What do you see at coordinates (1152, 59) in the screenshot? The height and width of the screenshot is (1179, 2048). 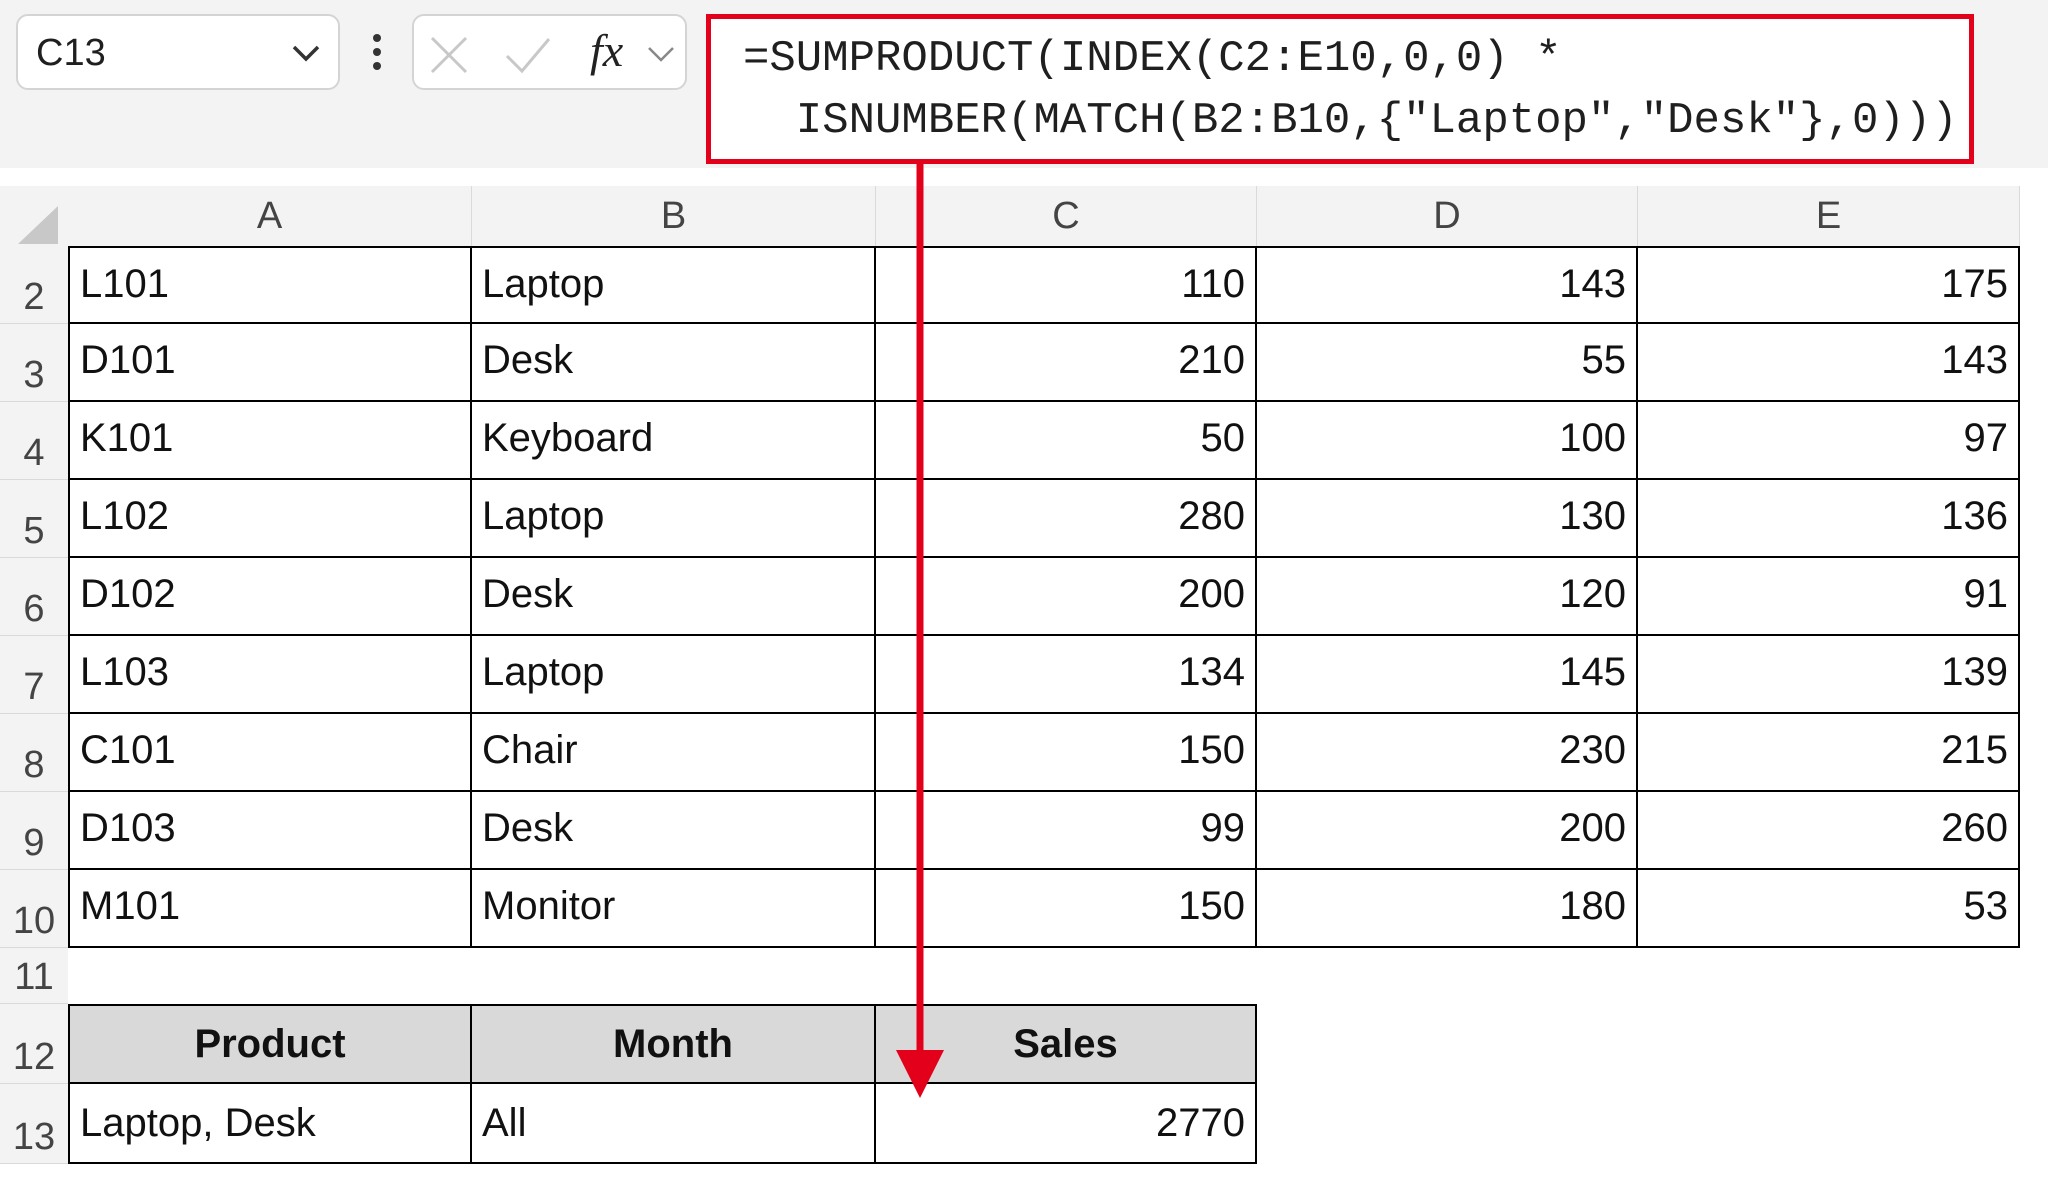 I see `formula-line-1: =SUMPRODUCT(INDEX(C2:E10,0,0) *` at bounding box center [1152, 59].